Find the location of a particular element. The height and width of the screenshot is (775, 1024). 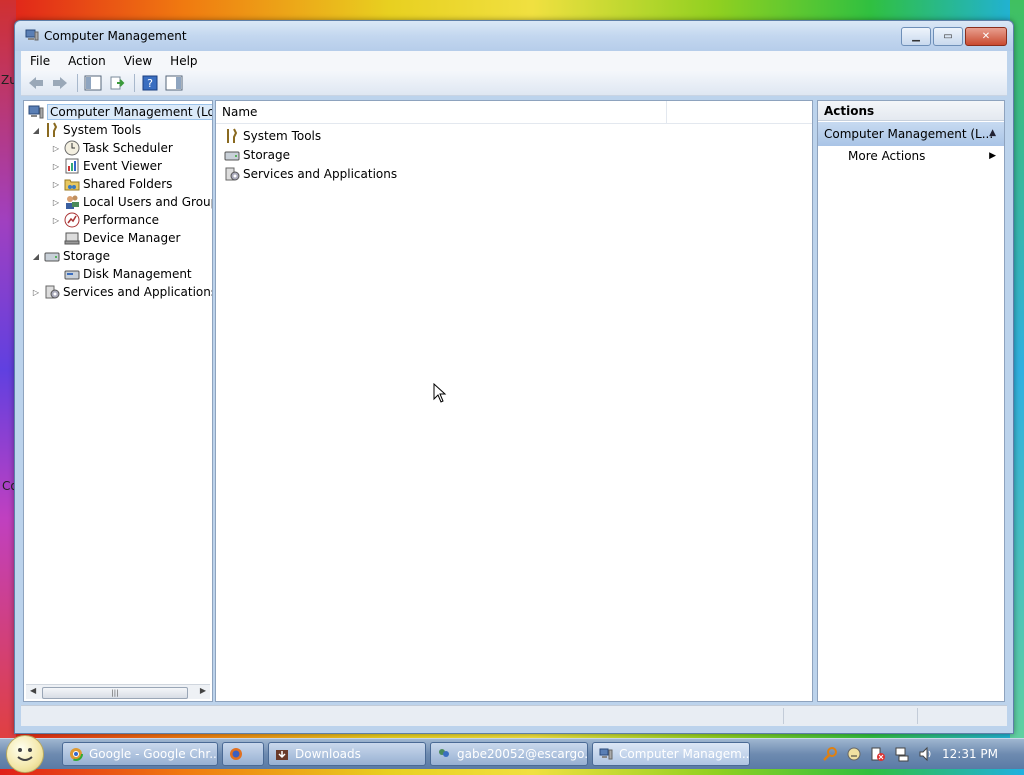

security-alert-icon is located at coordinates (878, 754).